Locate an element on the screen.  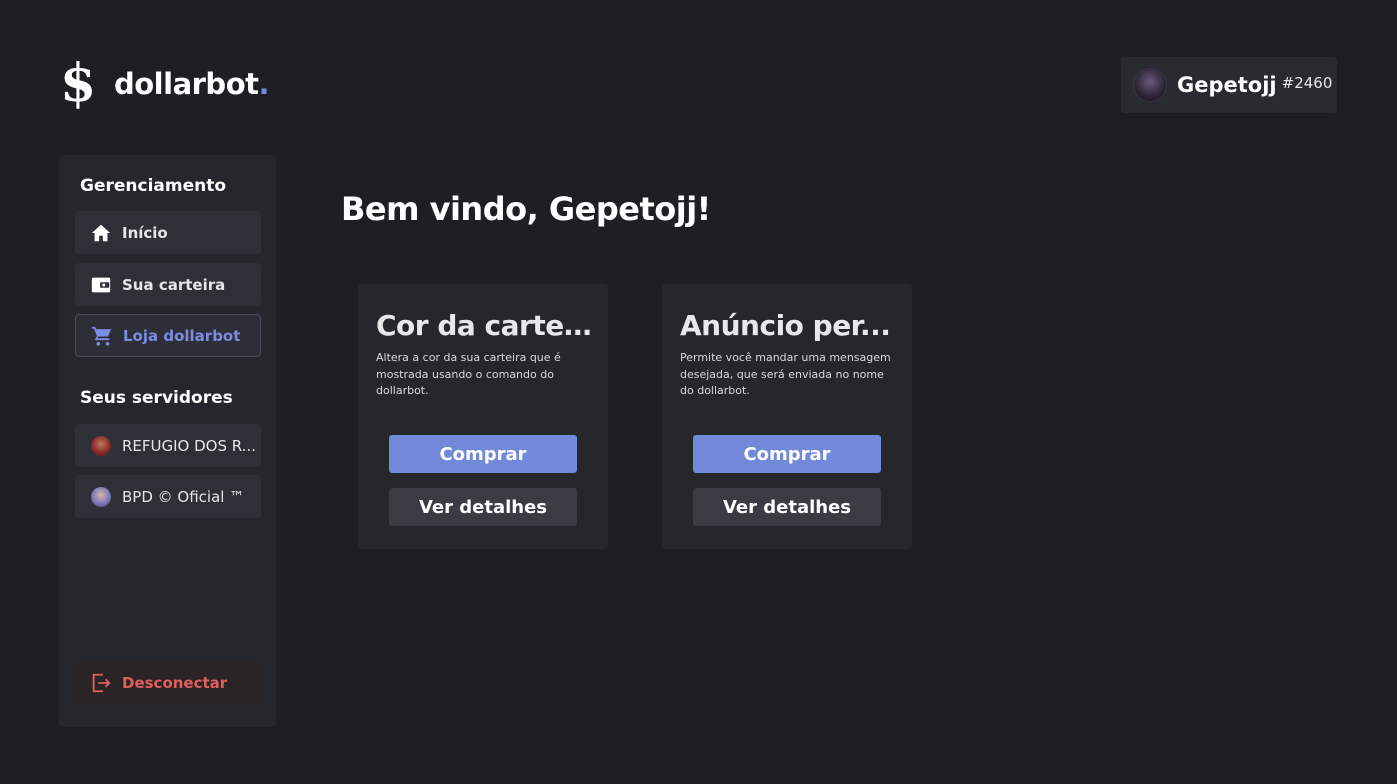
brand-logo: $ dollarbot. is located at coordinates (164, 84).